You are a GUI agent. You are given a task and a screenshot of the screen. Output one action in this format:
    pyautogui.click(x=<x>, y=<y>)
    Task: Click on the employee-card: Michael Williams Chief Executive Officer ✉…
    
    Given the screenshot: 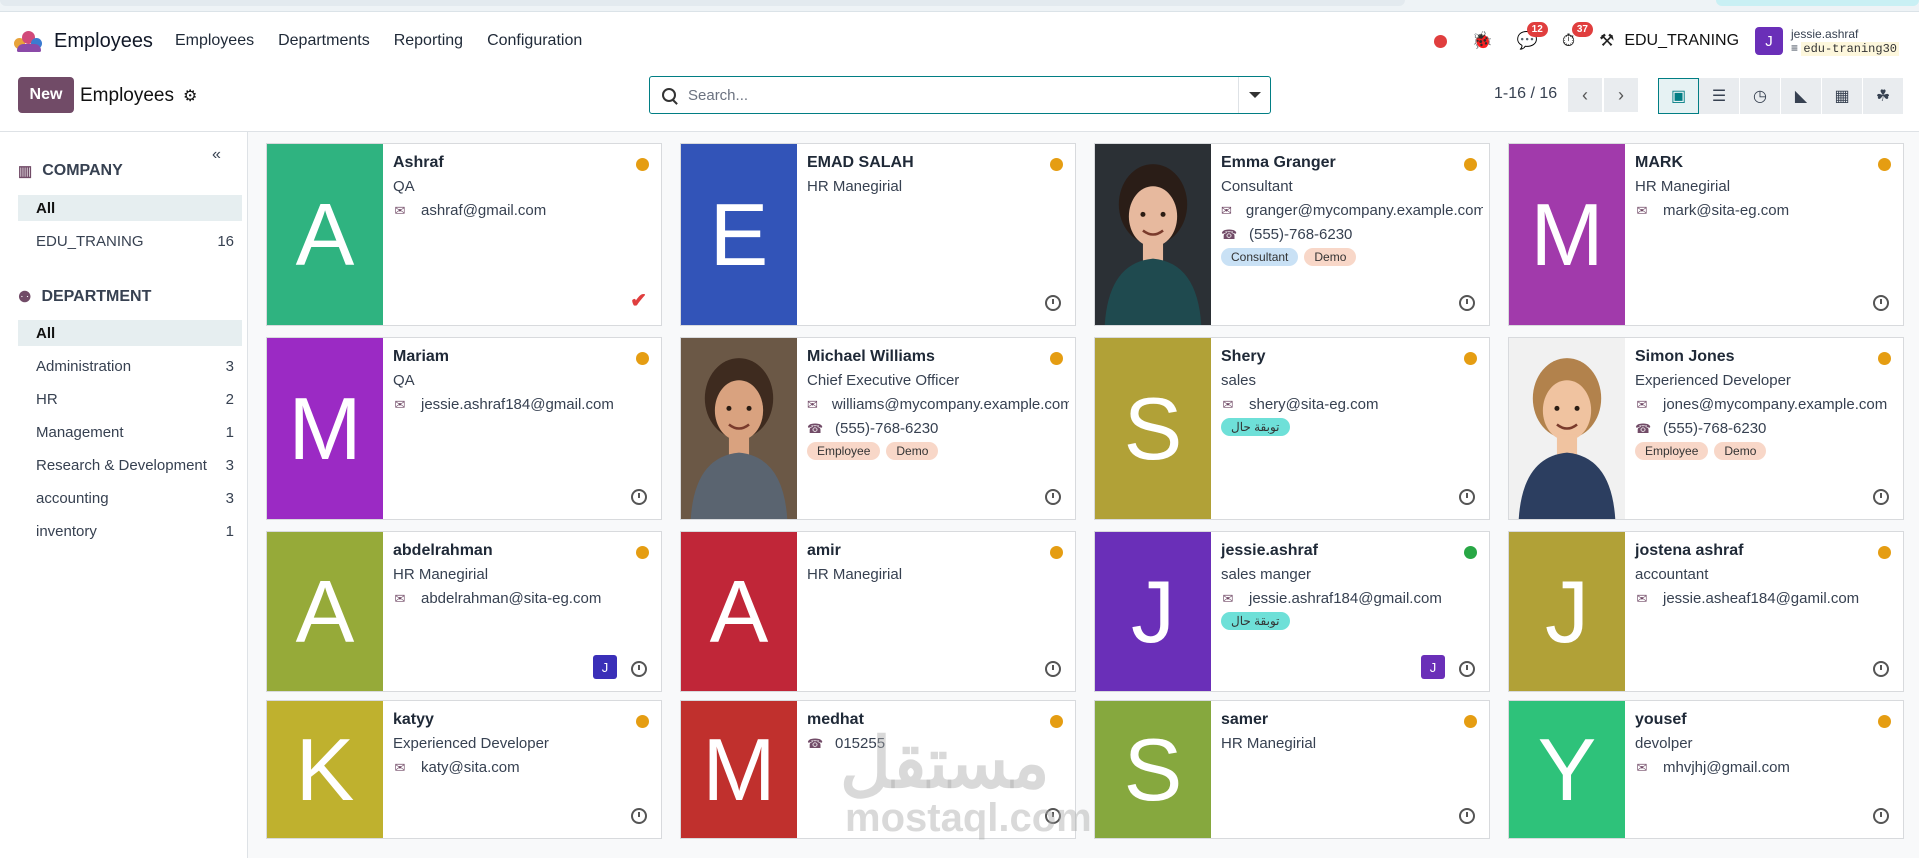 What is the action you would take?
    pyautogui.click(x=878, y=428)
    